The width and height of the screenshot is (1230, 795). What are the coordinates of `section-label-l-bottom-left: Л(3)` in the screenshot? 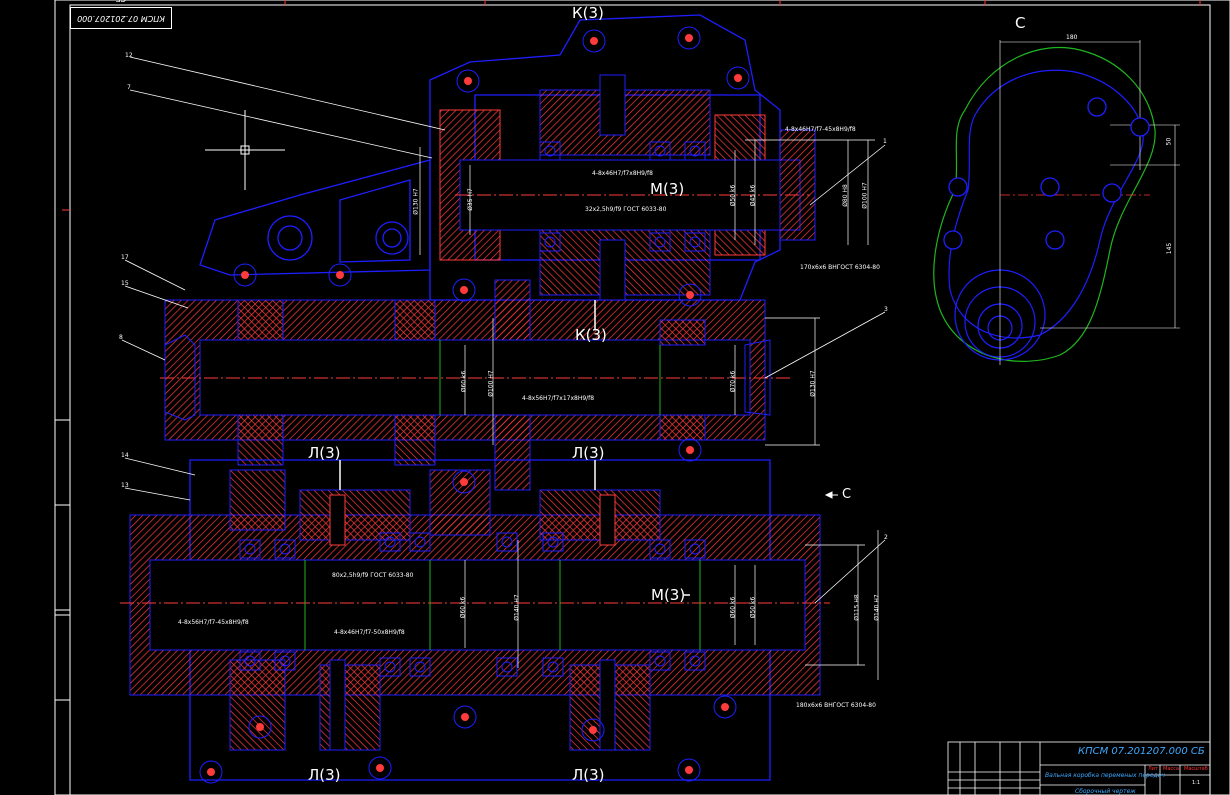 It's located at (324, 775).